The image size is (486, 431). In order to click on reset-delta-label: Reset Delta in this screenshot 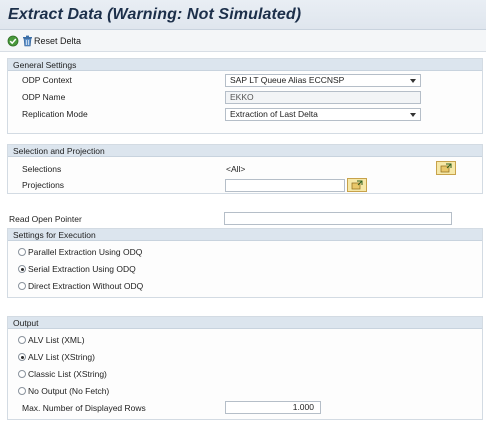, I will do `click(58, 41)`.